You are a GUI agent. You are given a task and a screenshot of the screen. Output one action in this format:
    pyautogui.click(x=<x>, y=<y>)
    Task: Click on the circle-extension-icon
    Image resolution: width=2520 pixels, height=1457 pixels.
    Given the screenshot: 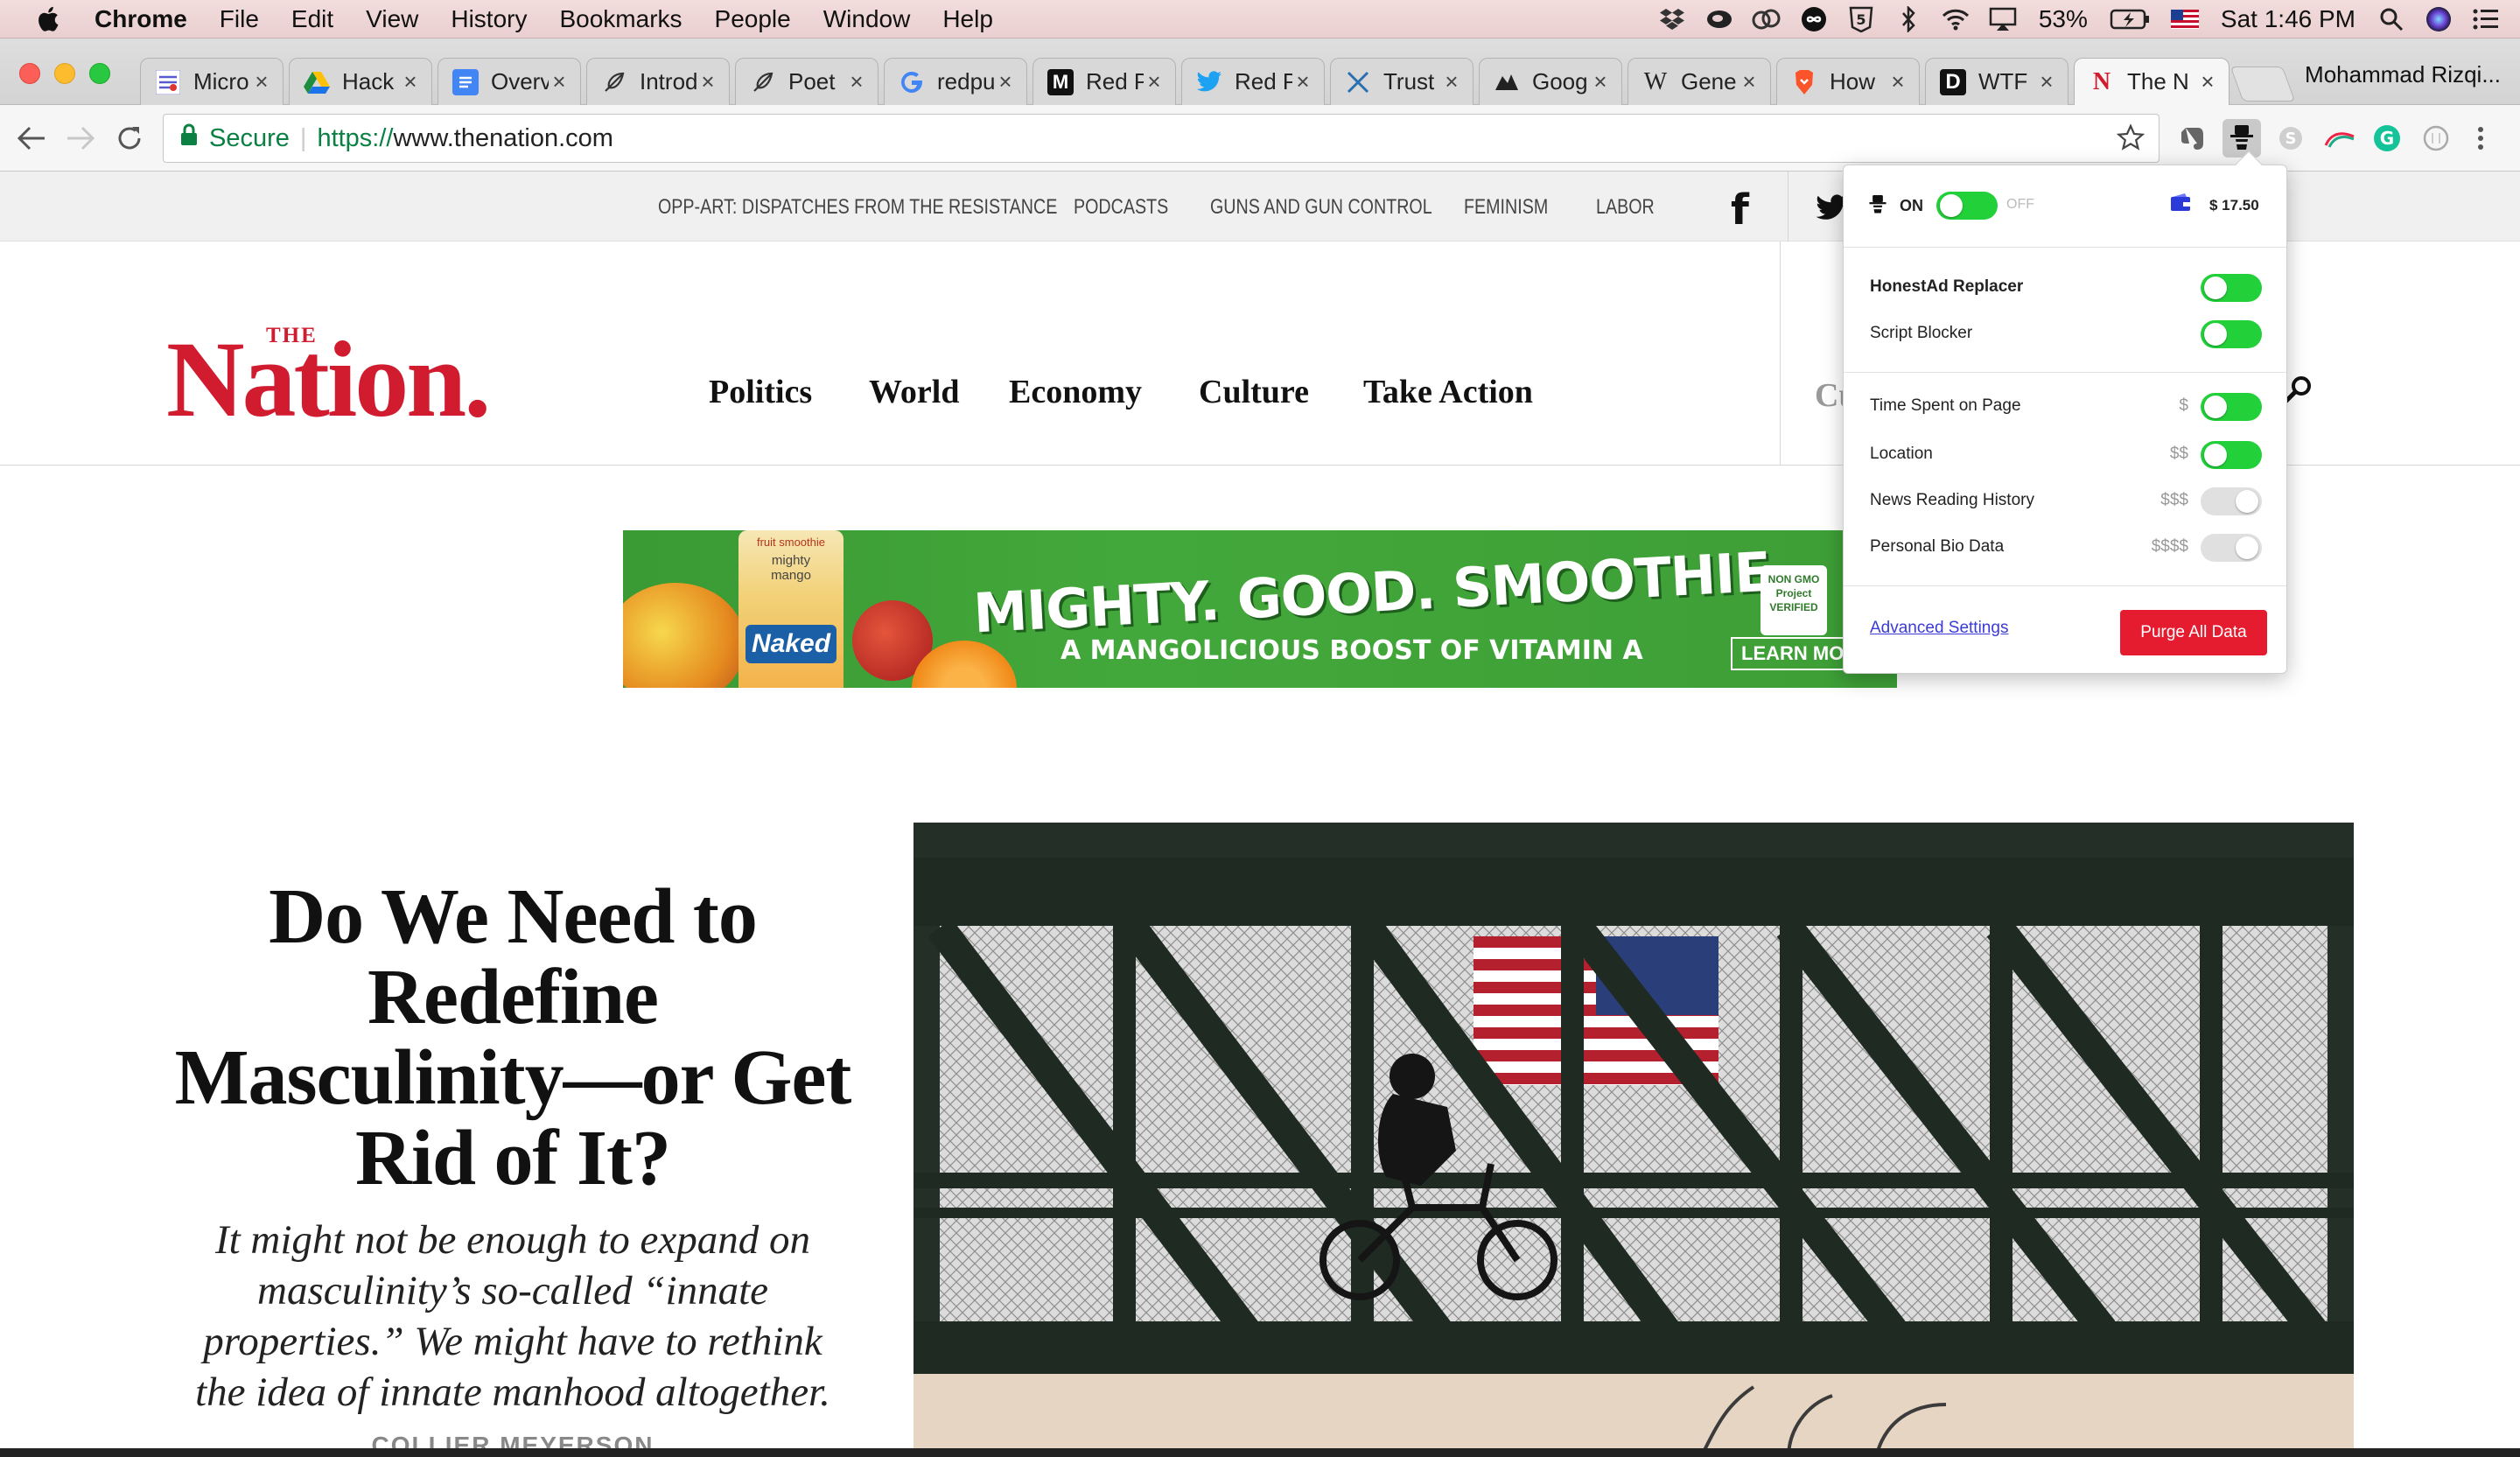 What is the action you would take?
    pyautogui.click(x=2436, y=138)
    